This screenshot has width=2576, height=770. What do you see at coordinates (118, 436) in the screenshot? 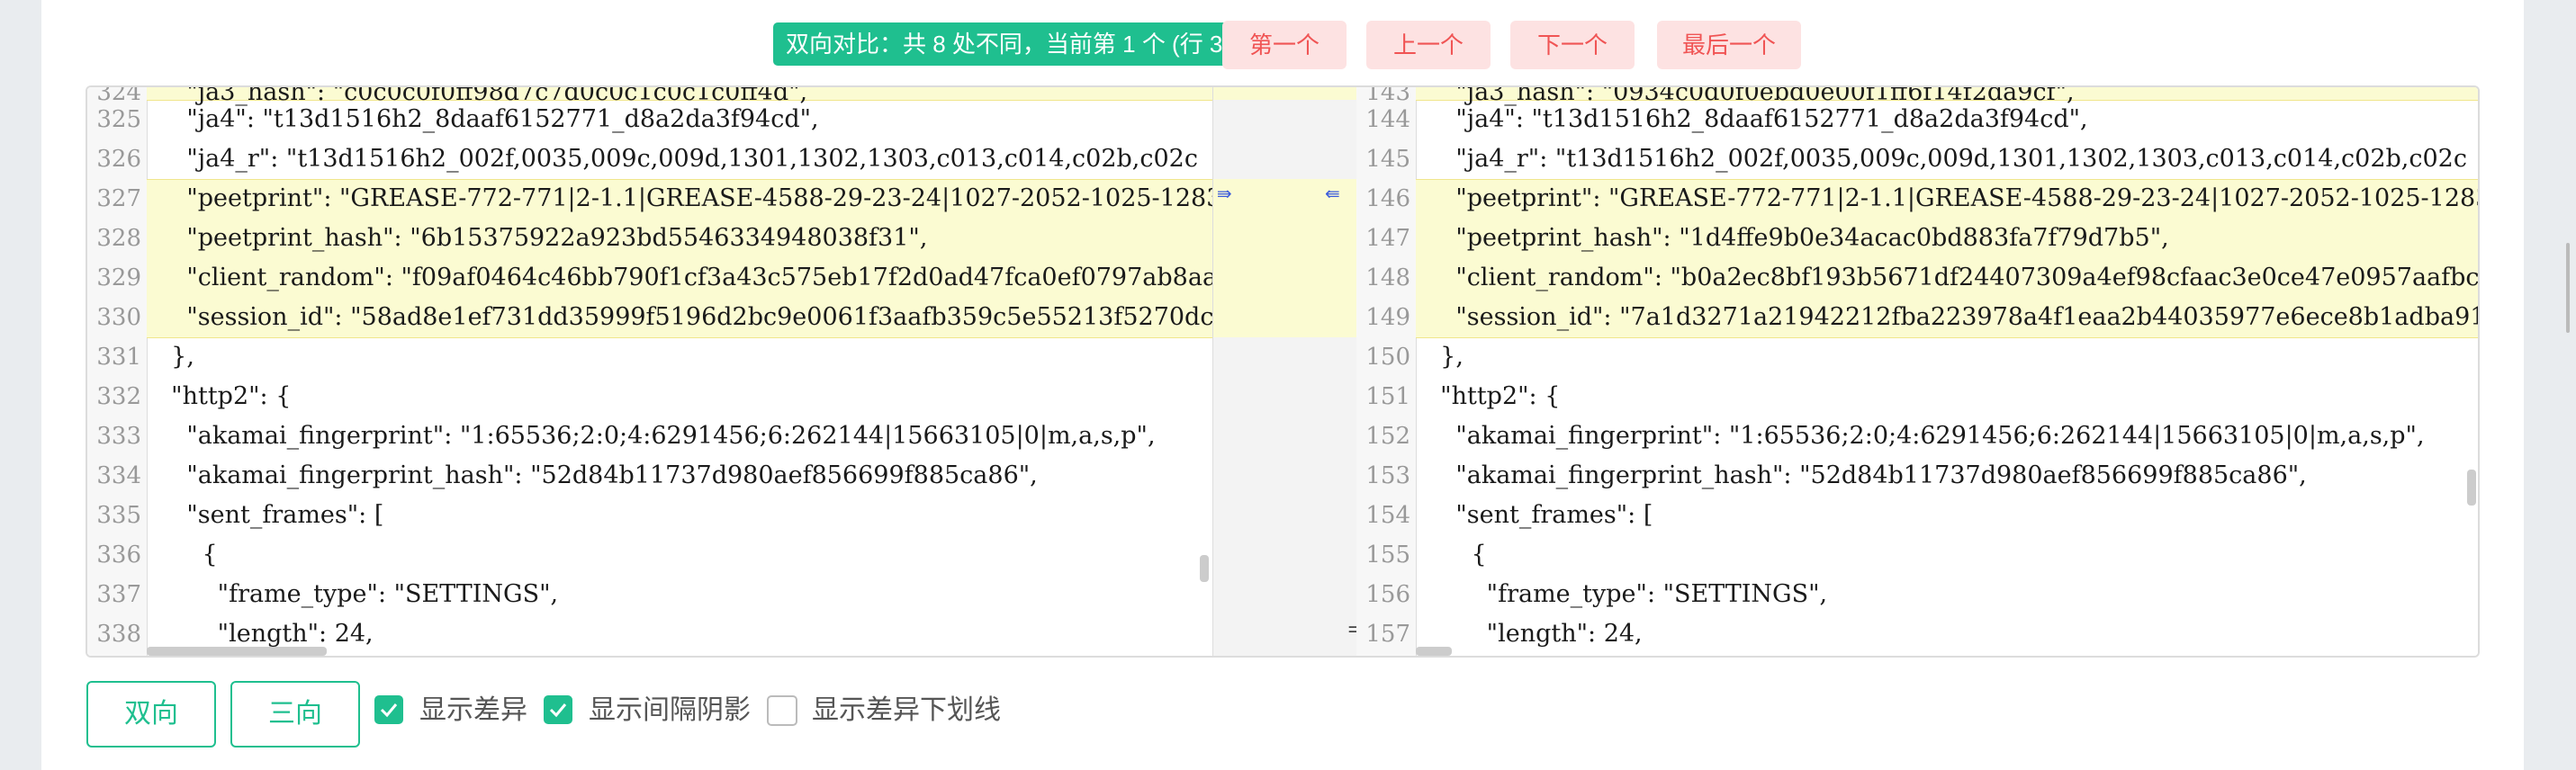
I see `line-number: 333` at bounding box center [118, 436].